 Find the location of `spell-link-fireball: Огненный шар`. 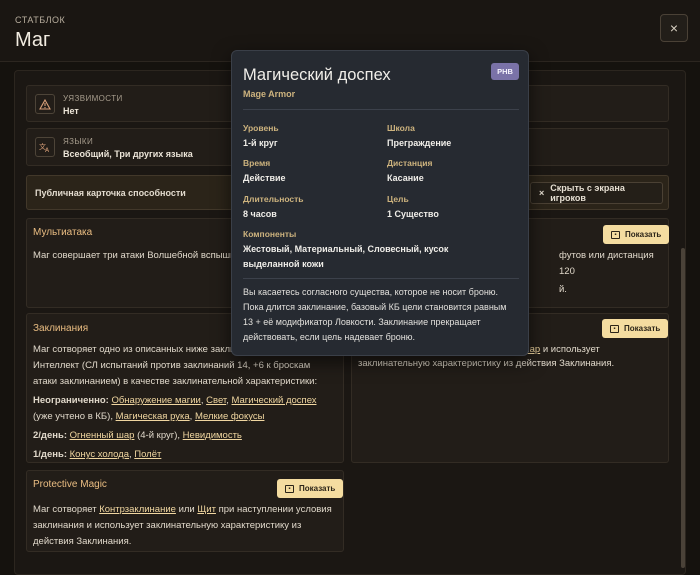

spell-link-fireball: Огненный шар is located at coordinates (102, 435).